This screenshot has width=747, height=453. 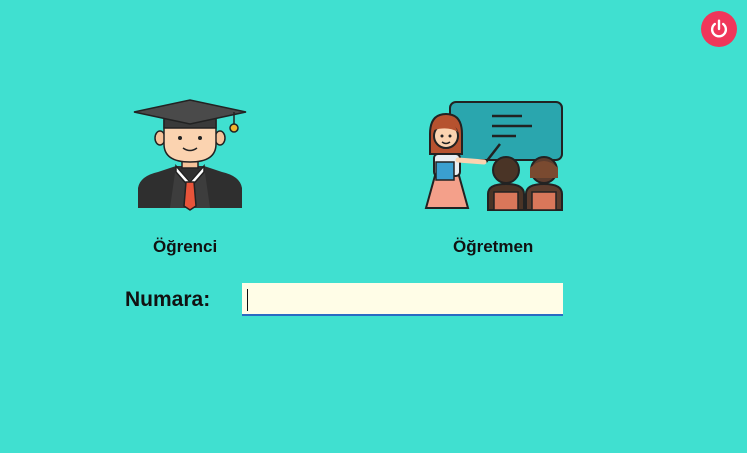 What do you see at coordinates (247, 300) in the screenshot?
I see `text-caret` at bounding box center [247, 300].